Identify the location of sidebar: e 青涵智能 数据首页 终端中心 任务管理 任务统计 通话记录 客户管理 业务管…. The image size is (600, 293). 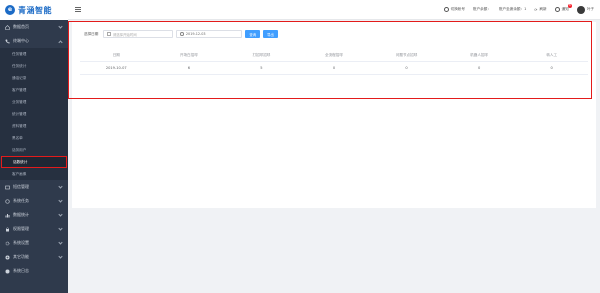
(34, 146).